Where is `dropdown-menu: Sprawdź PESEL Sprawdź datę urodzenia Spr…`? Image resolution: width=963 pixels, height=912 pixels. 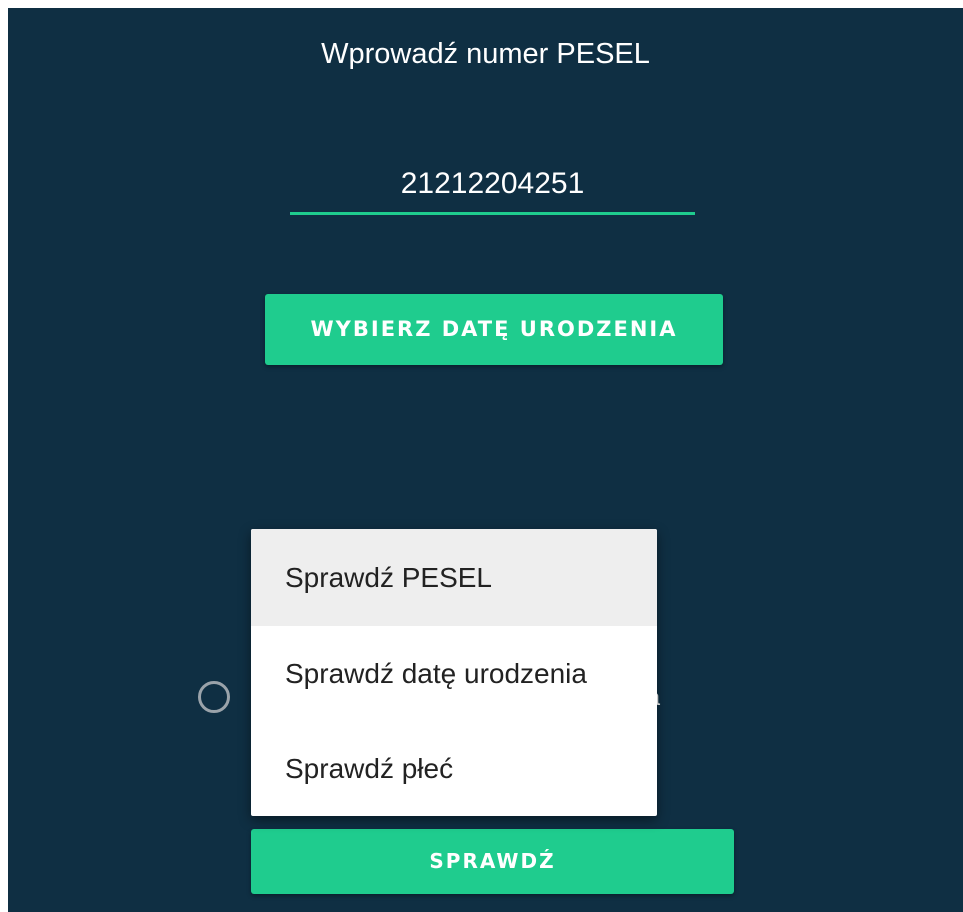
dropdown-menu: Sprawdź PESEL Sprawdź datę urodzenia Spr… is located at coordinates (454, 672).